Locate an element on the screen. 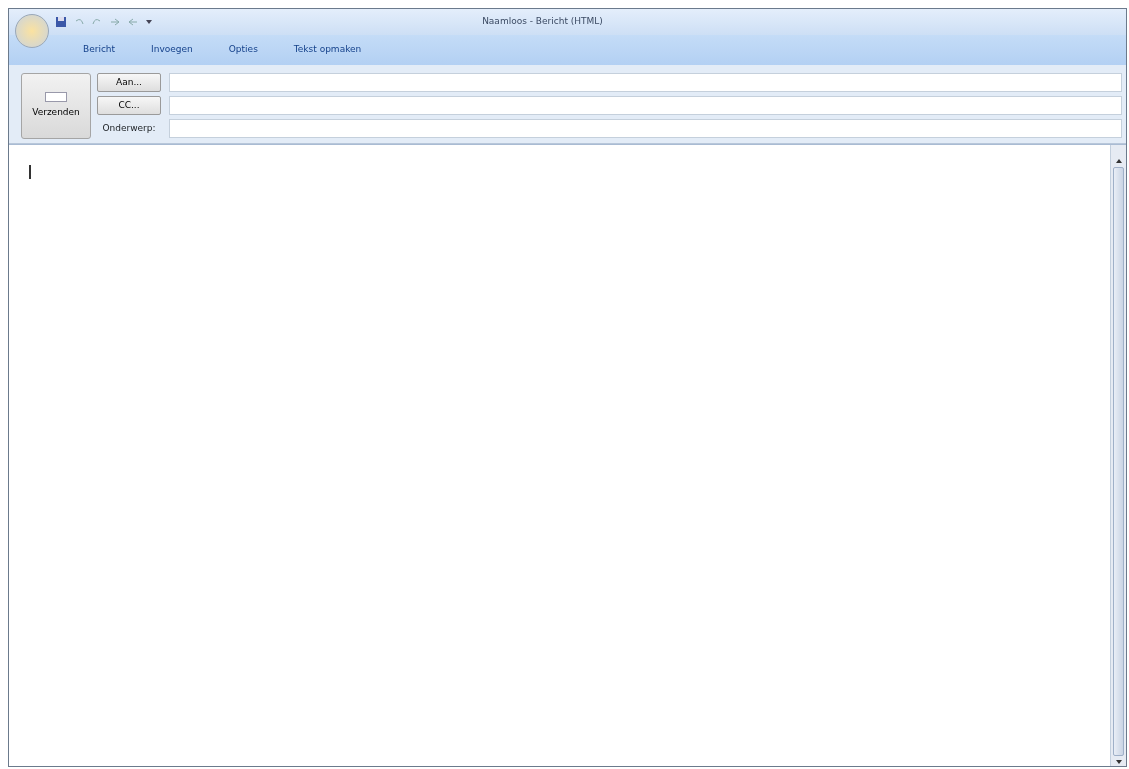 The height and width of the screenshot is (769, 1129). office-logo-button is located at coordinates (32, 31).